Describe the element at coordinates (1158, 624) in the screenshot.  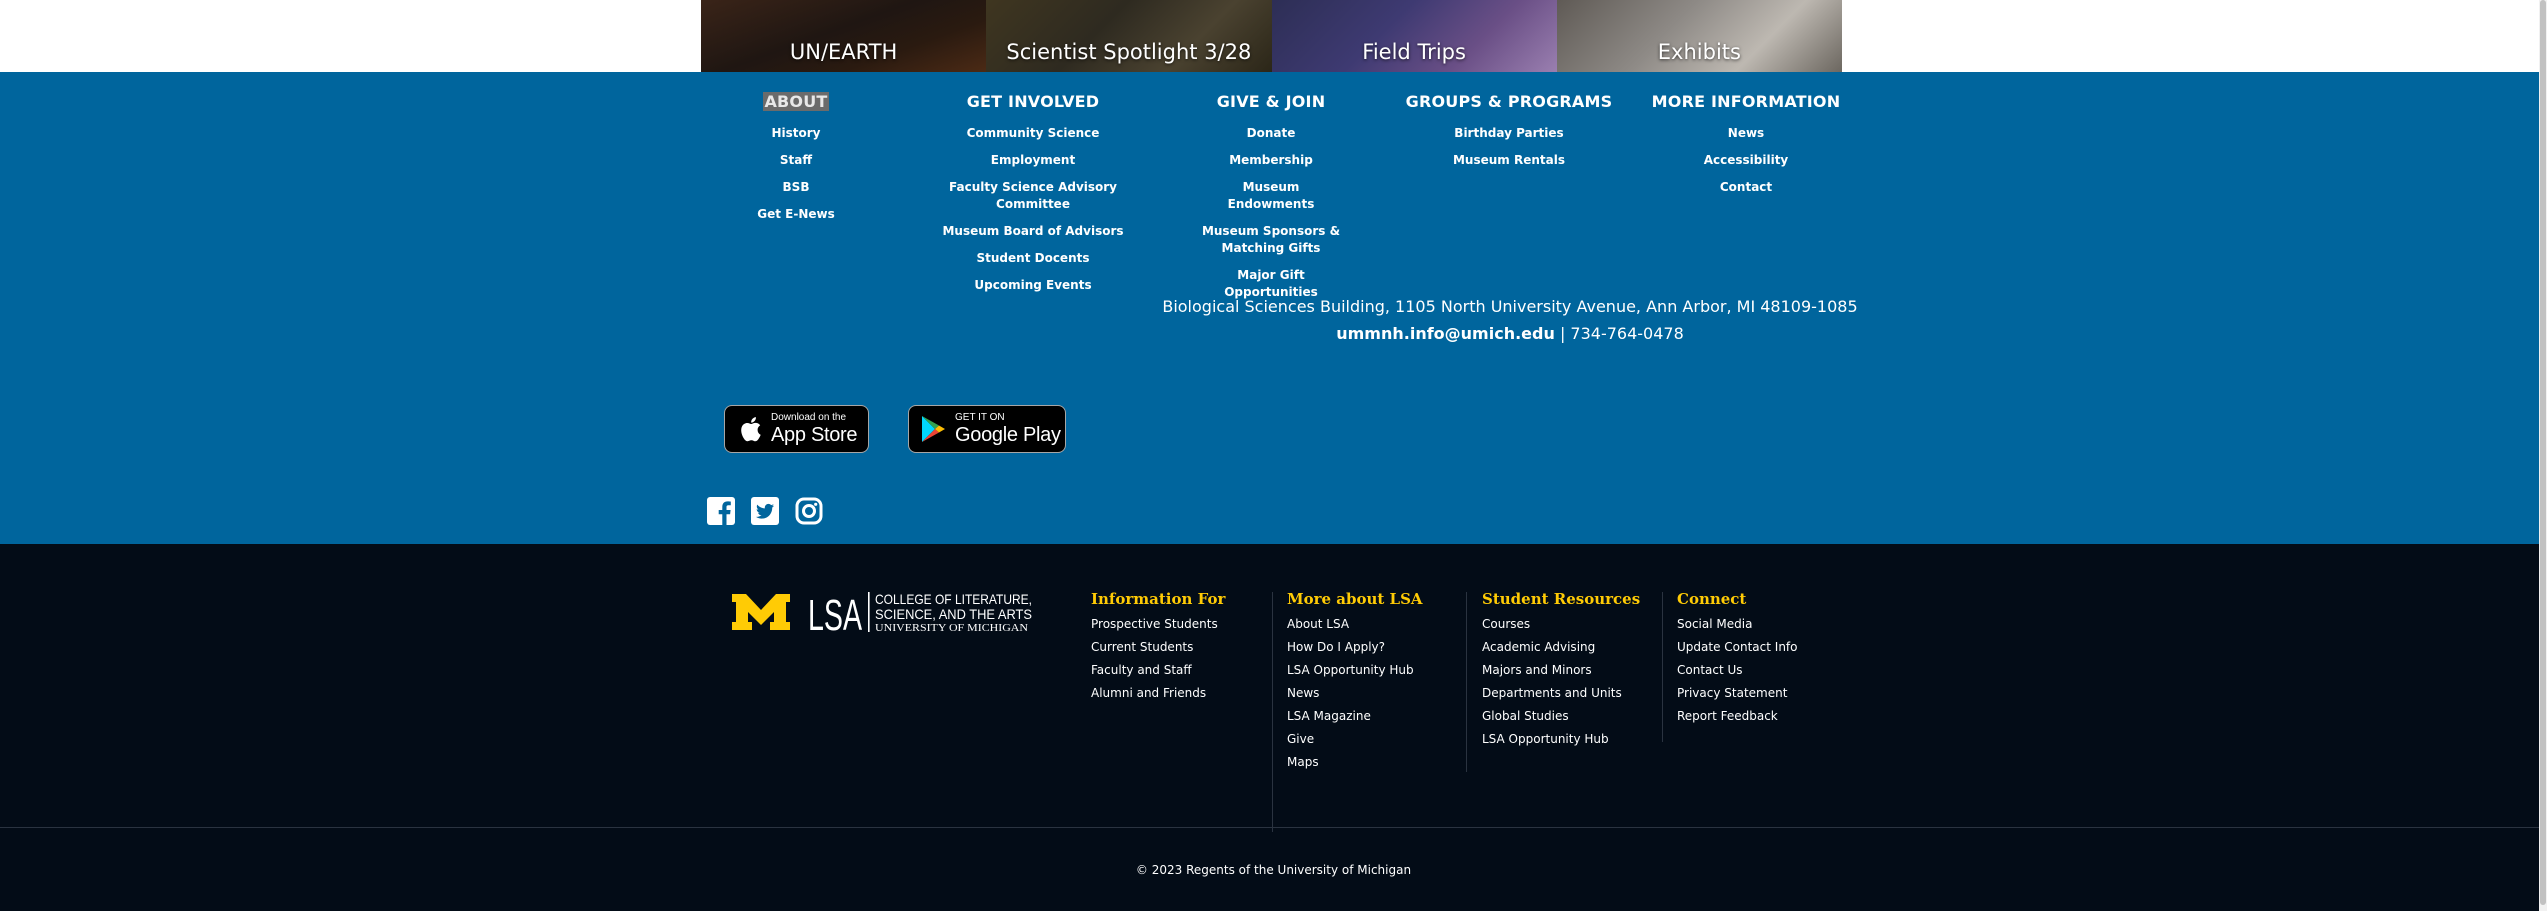
I see `lsa-link-prospective-students: Prospective Students` at that location.